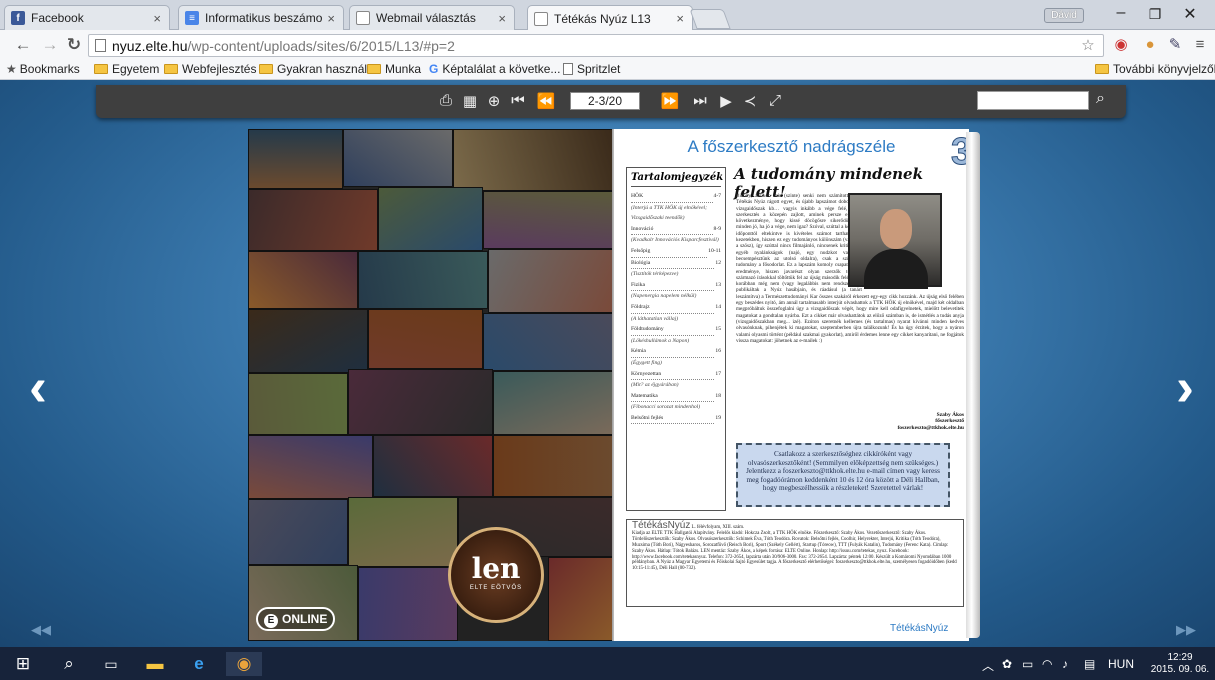 Image resolution: width=1215 pixels, height=680 pixels. Describe the element at coordinates (426, 18) in the screenshot. I see `tab-title: Webmail választás` at that location.